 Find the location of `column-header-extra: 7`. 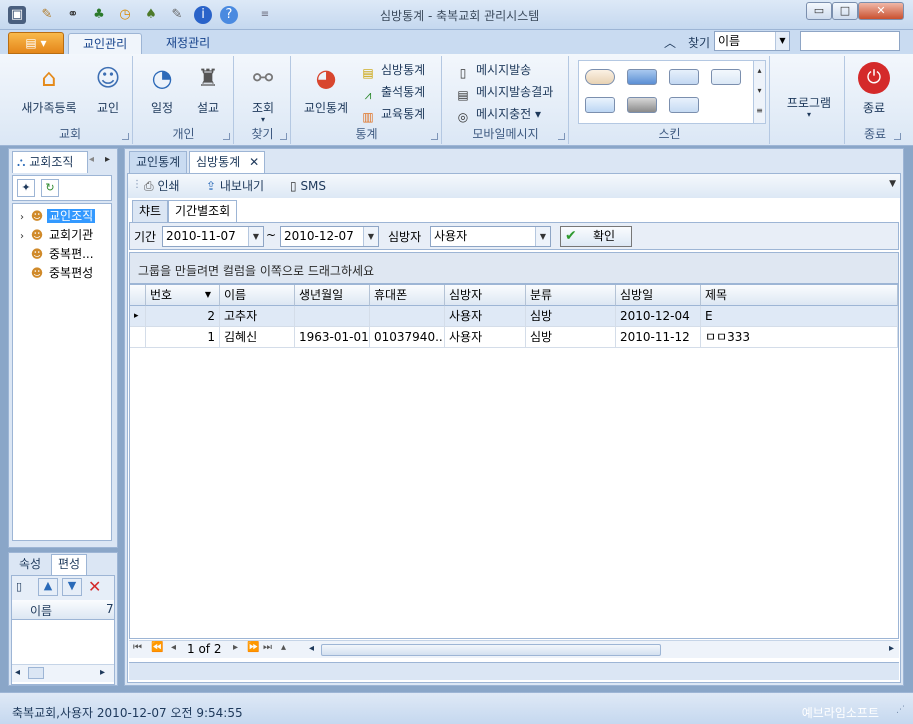

column-header-extra: 7 is located at coordinates (110, 609).